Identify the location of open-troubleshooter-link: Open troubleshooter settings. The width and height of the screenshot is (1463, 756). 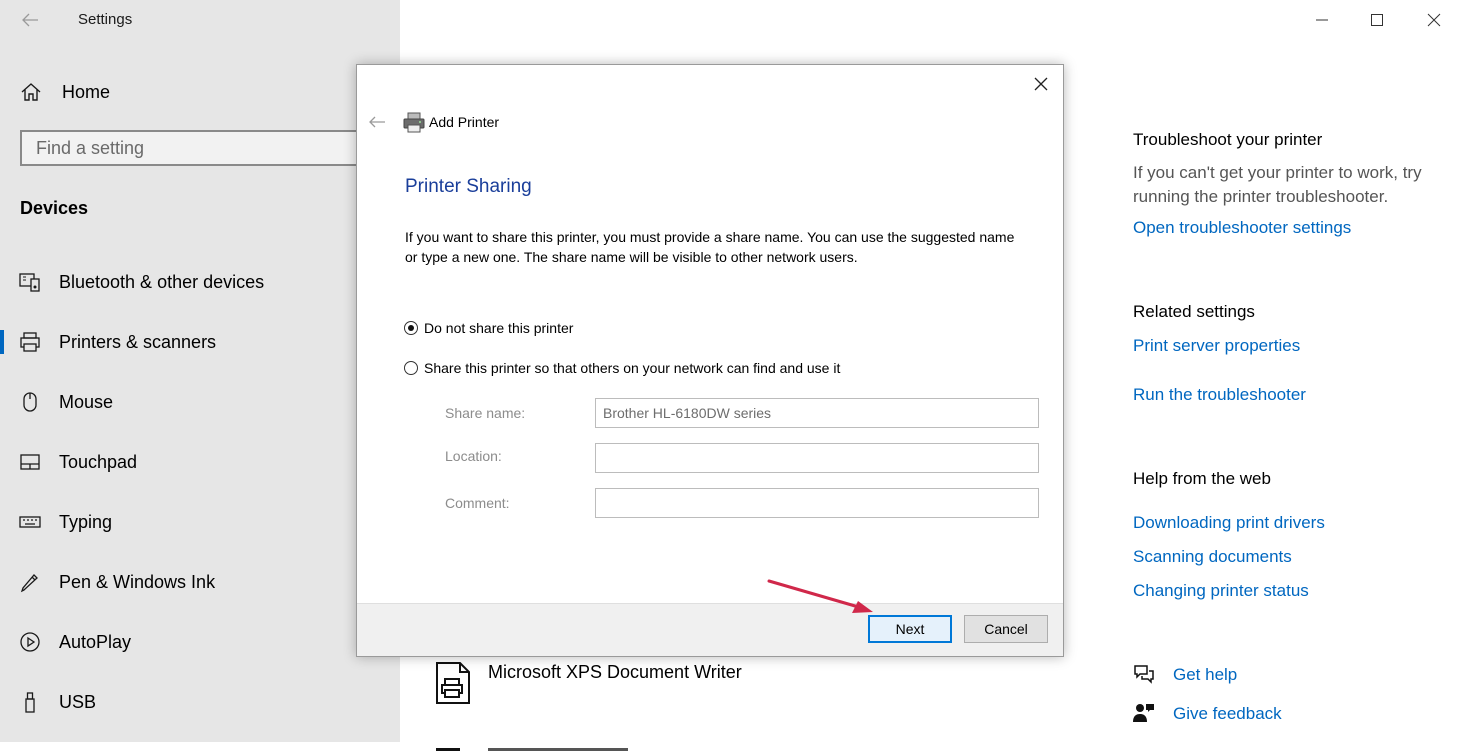
(1242, 228).